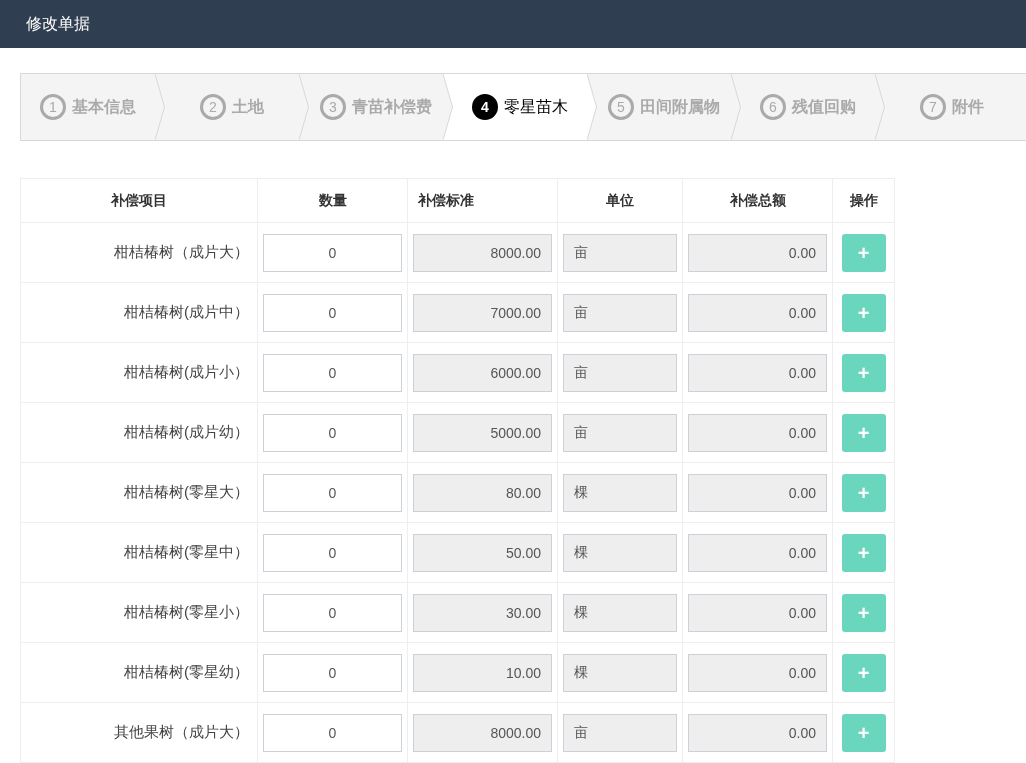  What do you see at coordinates (186, 672) in the screenshot?
I see `item-name: 柑桔椿树(零星幼）` at bounding box center [186, 672].